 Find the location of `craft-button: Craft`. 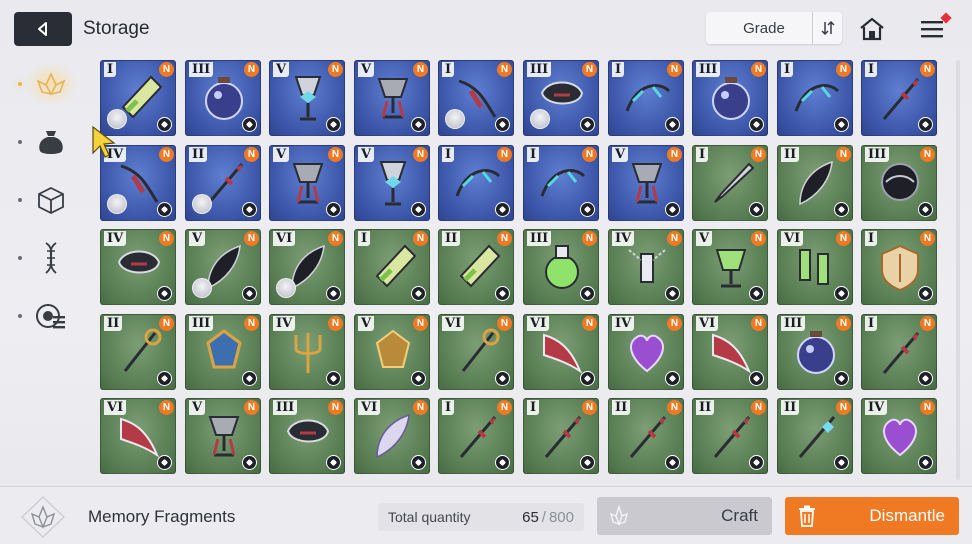

craft-button: Craft is located at coordinates (684, 516).